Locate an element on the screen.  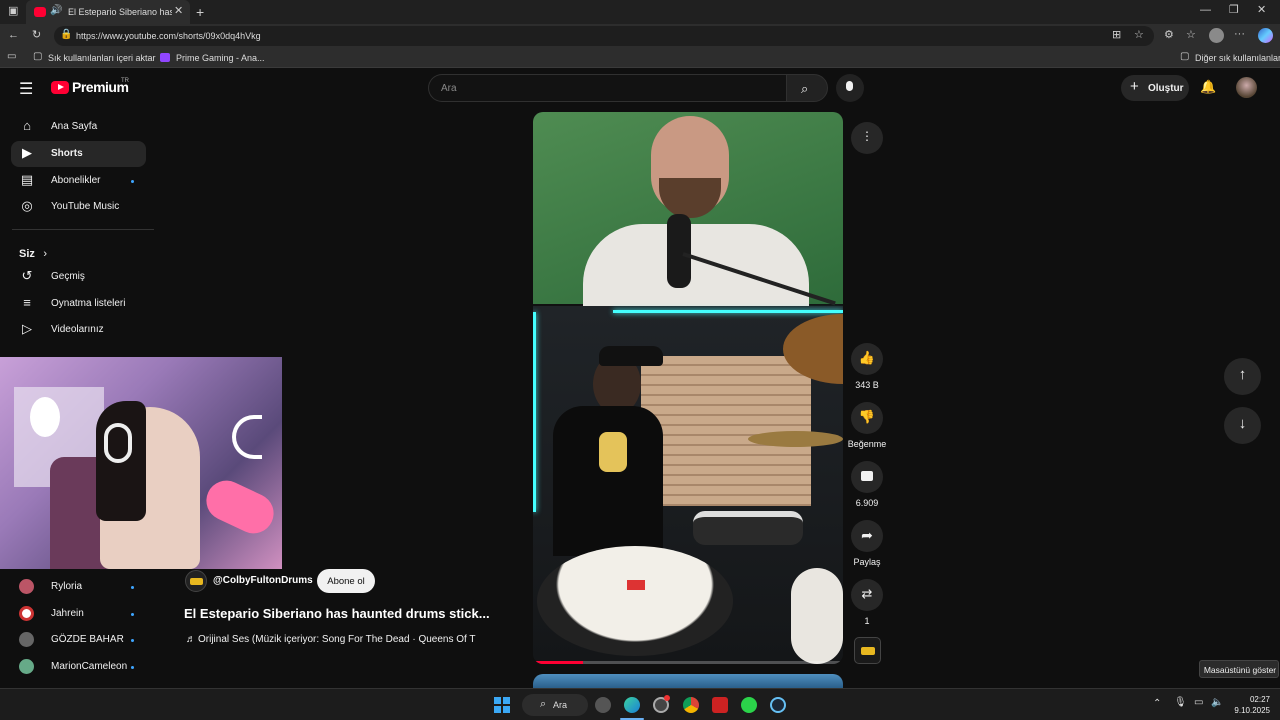
windows-start-icon is located at coordinates (502, 705).